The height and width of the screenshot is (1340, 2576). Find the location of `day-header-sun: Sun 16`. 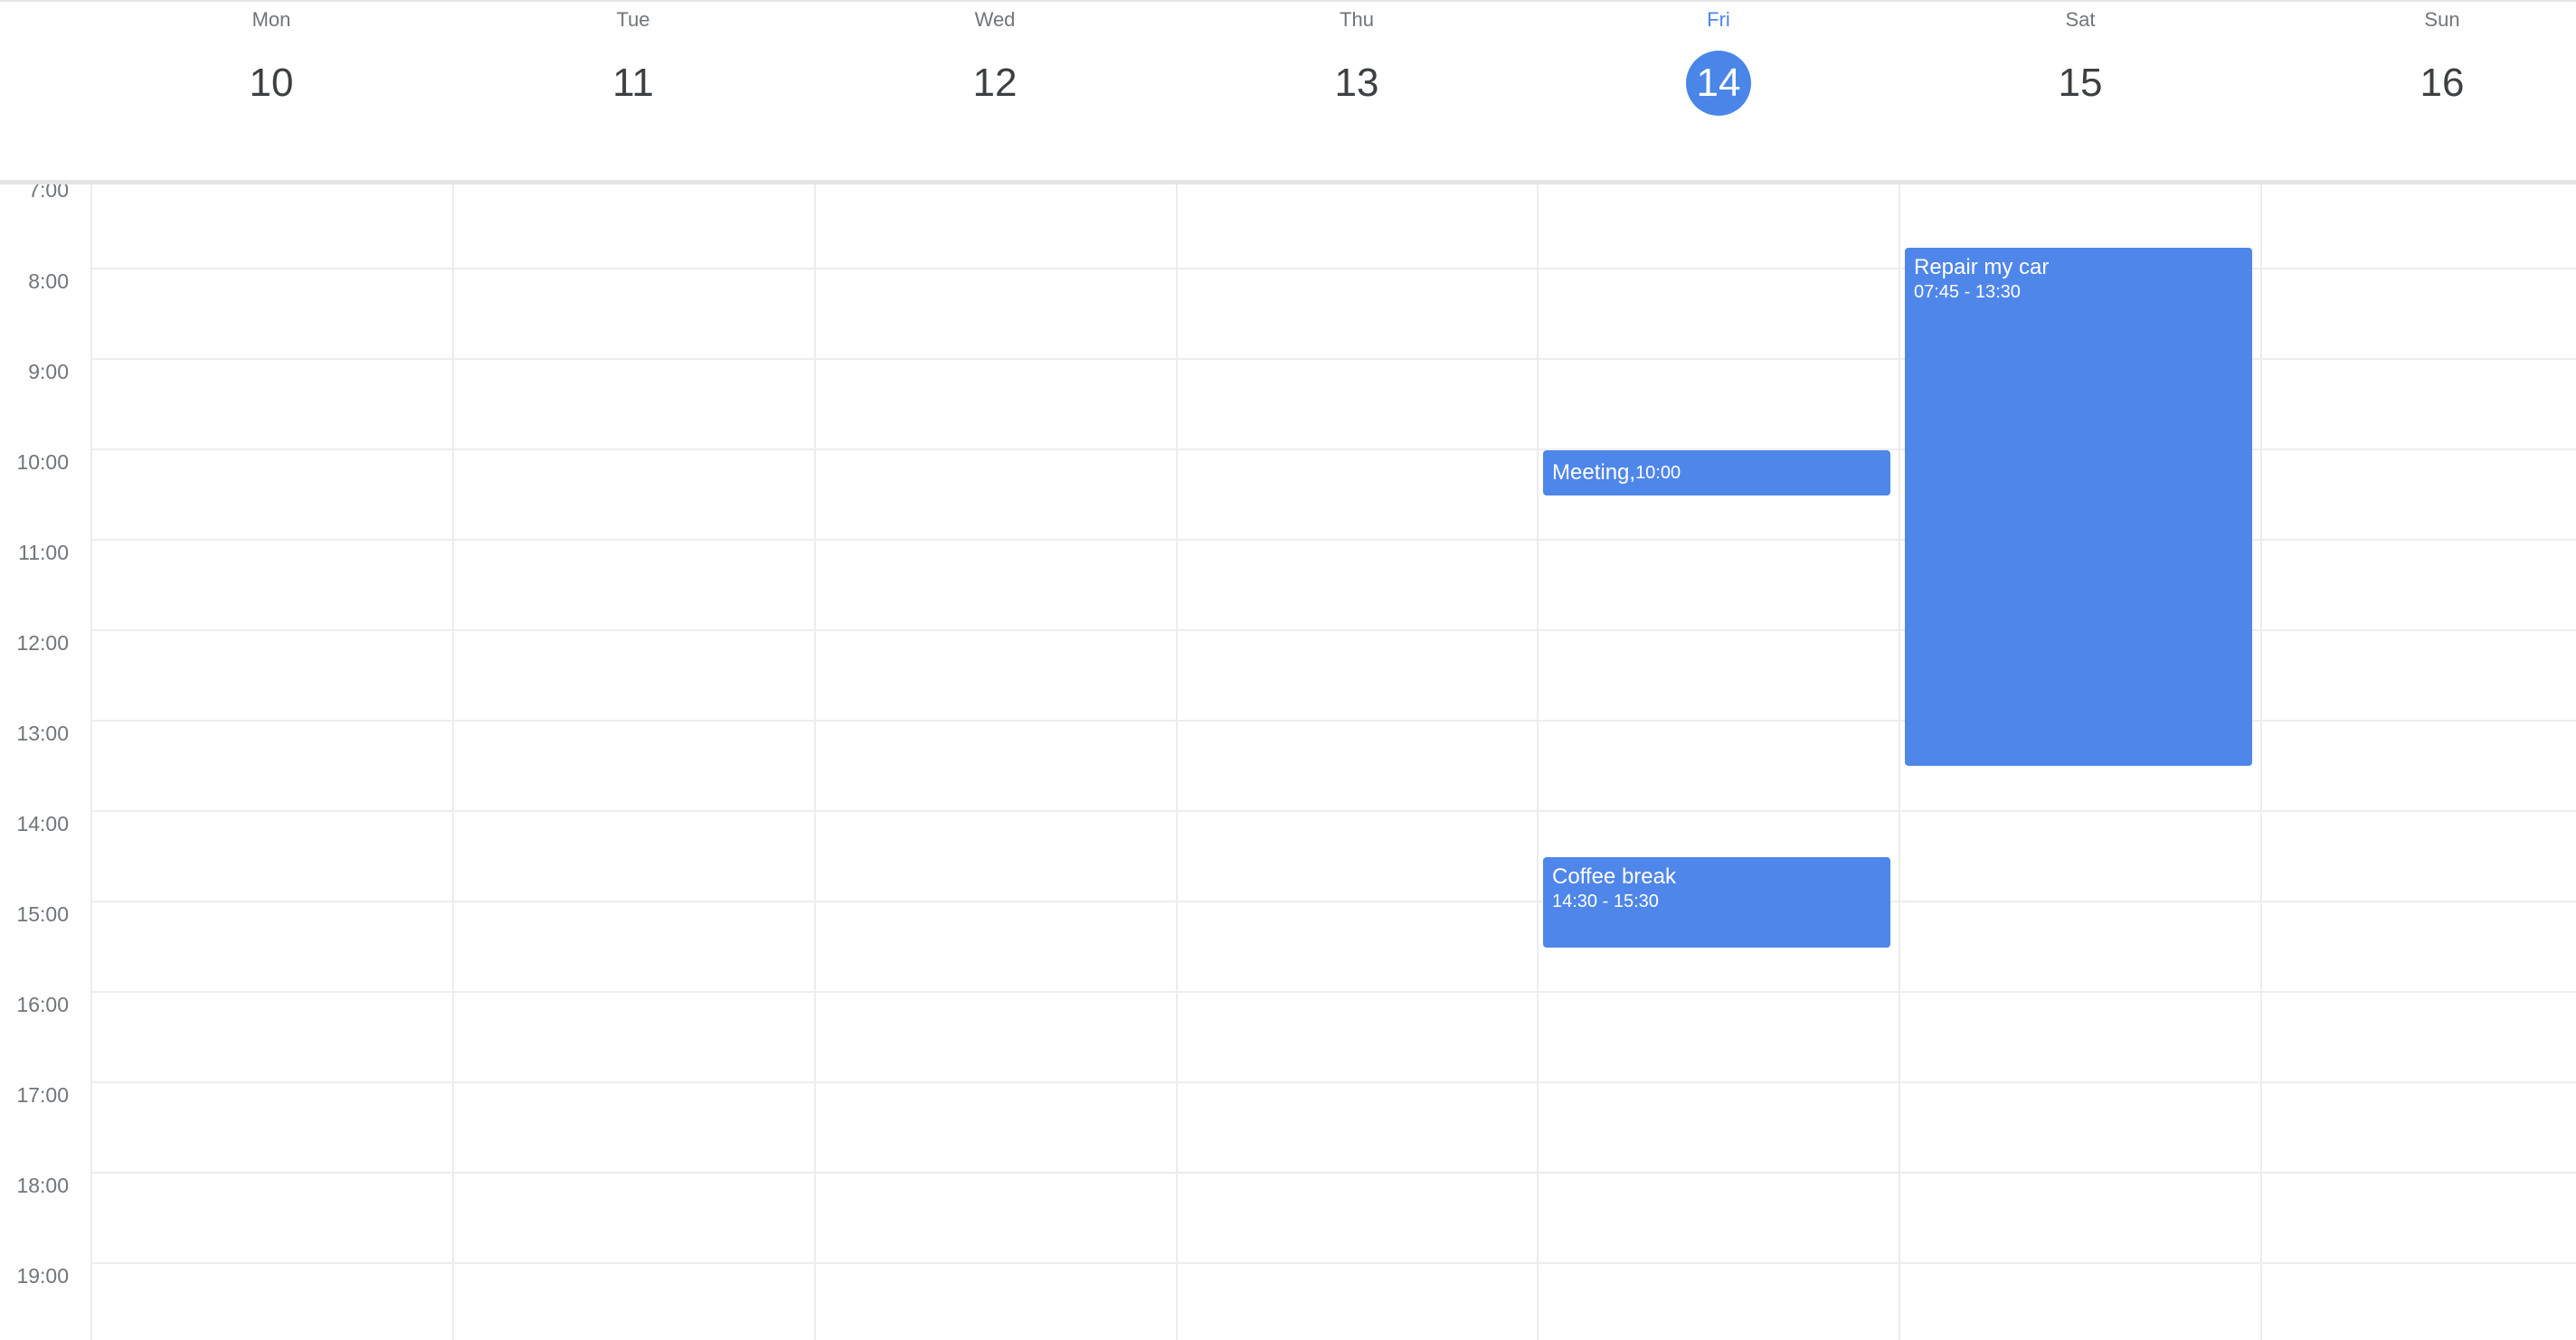

day-header-sun: Sun 16 is located at coordinates (2418, 94).